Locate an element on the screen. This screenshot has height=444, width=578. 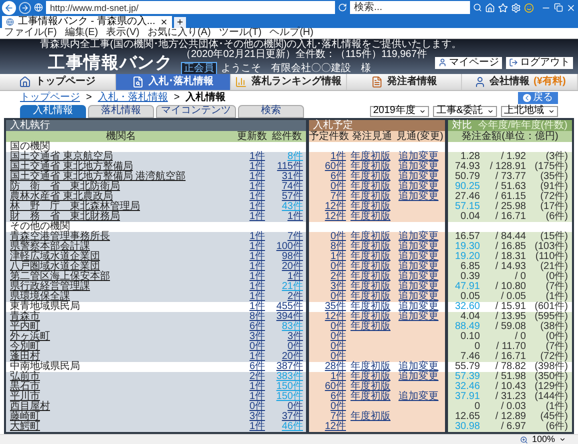
search-icon is located at coordinates (477, 7).